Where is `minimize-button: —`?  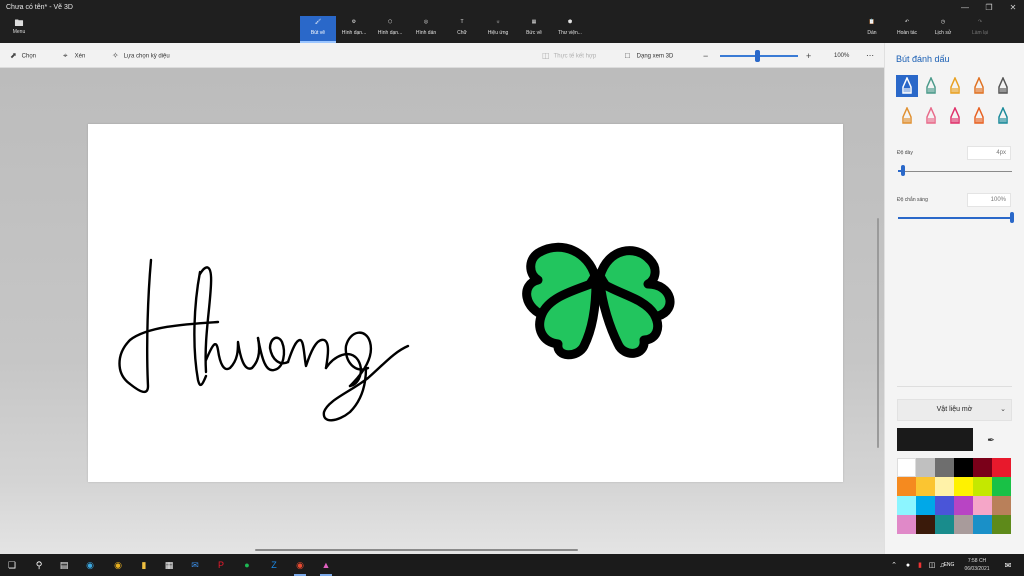
minimize-button: — is located at coordinates (965, 8).